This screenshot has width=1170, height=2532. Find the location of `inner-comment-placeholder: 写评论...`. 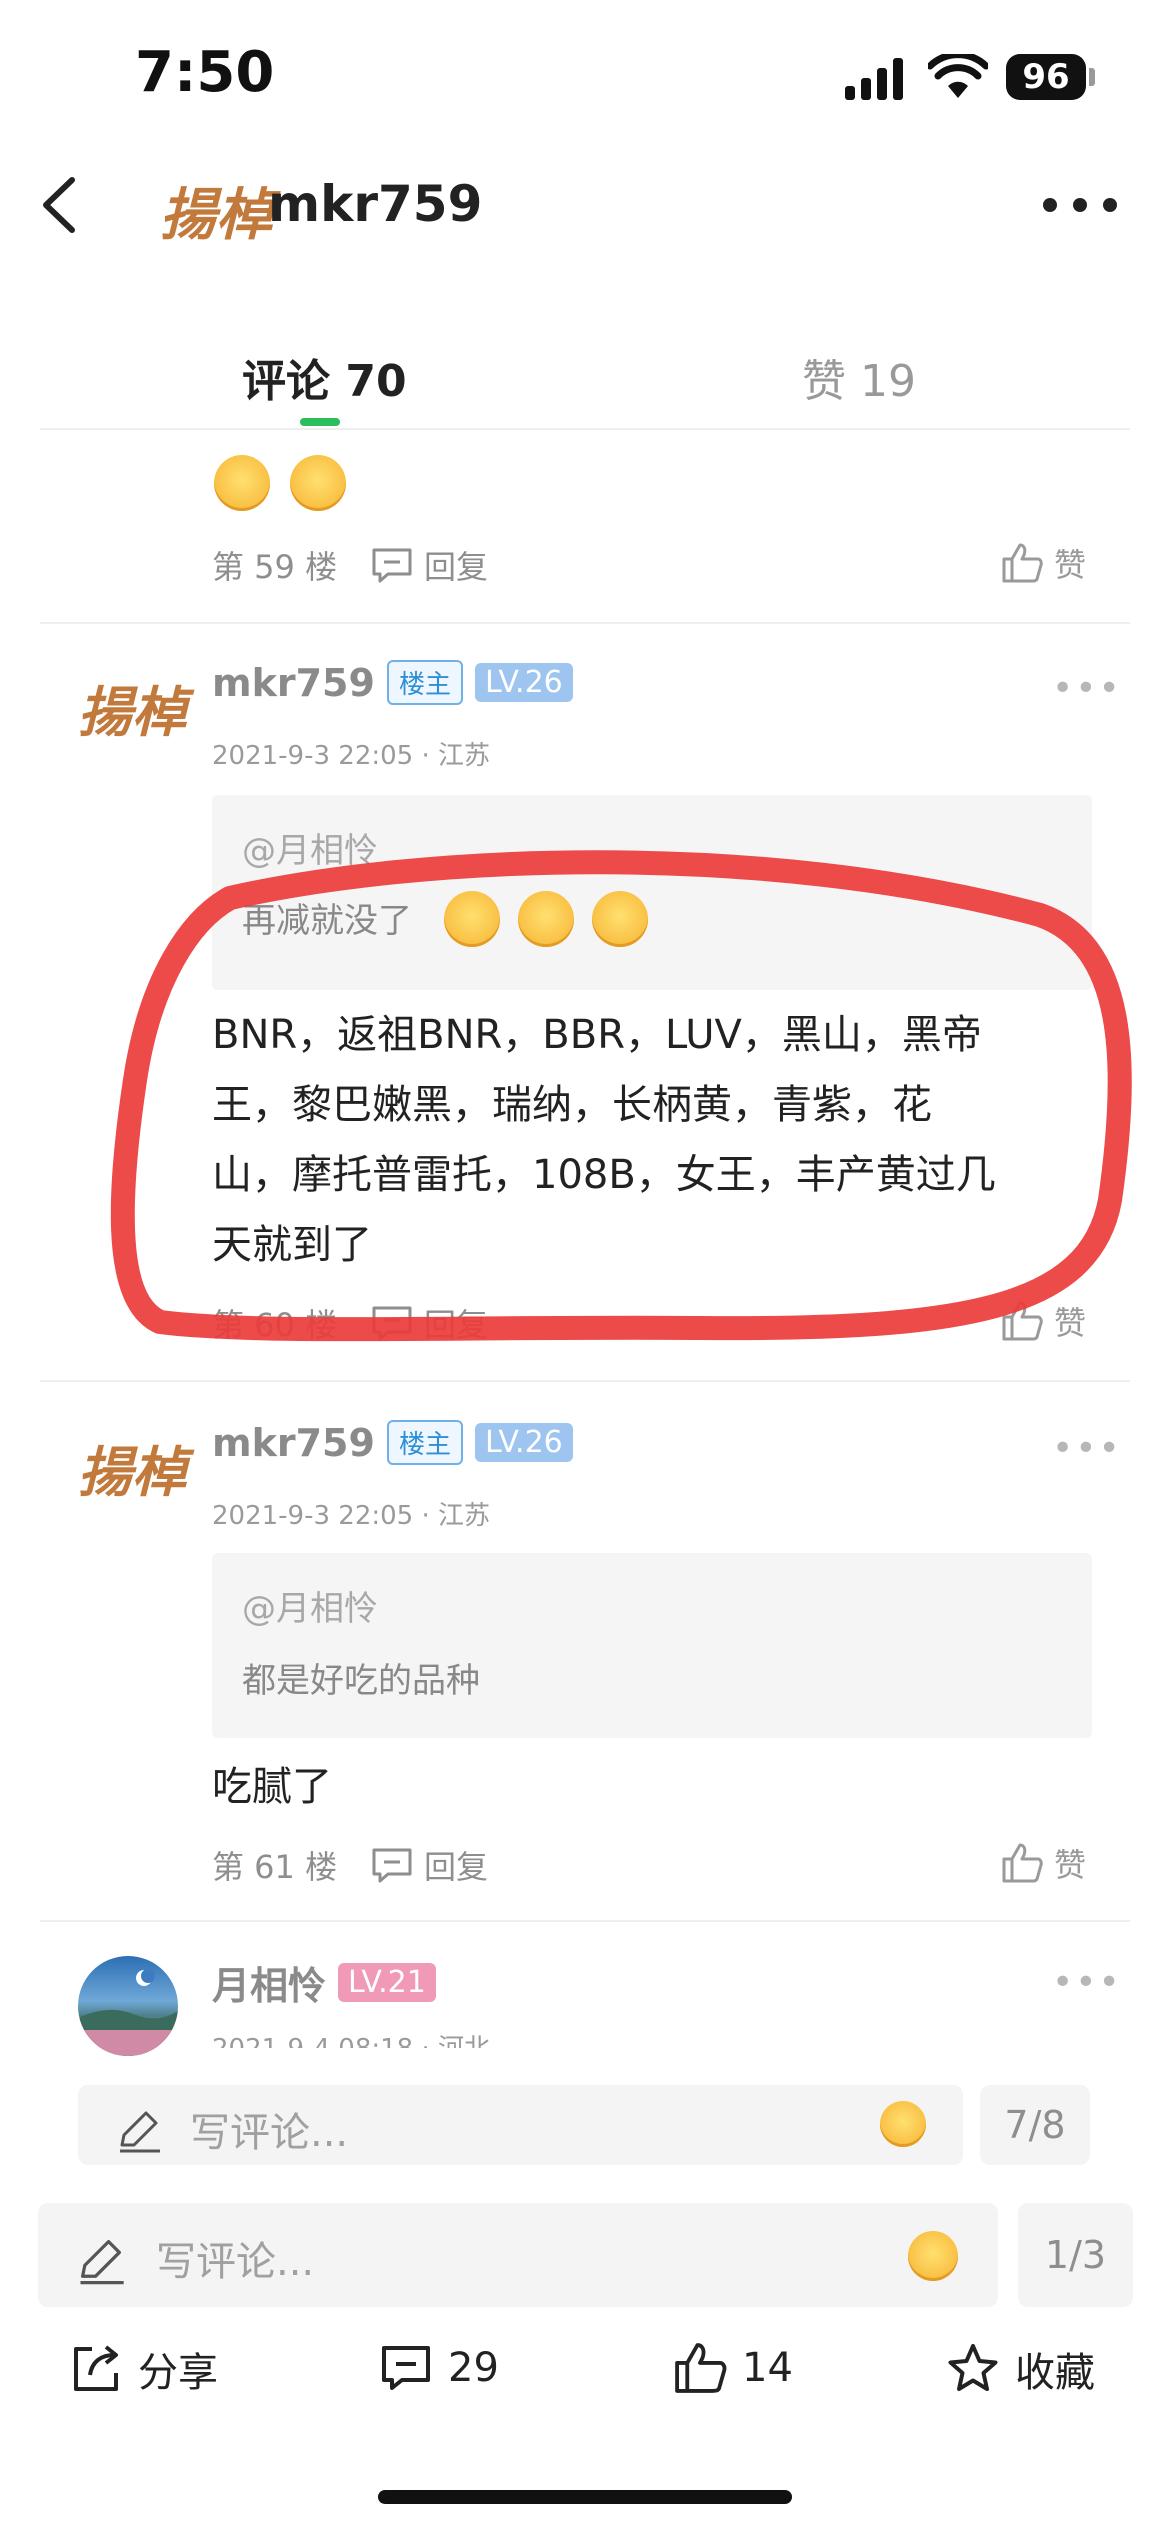

inner-comment-placeholder: 写评论... is located at coordinates (269, 2133).